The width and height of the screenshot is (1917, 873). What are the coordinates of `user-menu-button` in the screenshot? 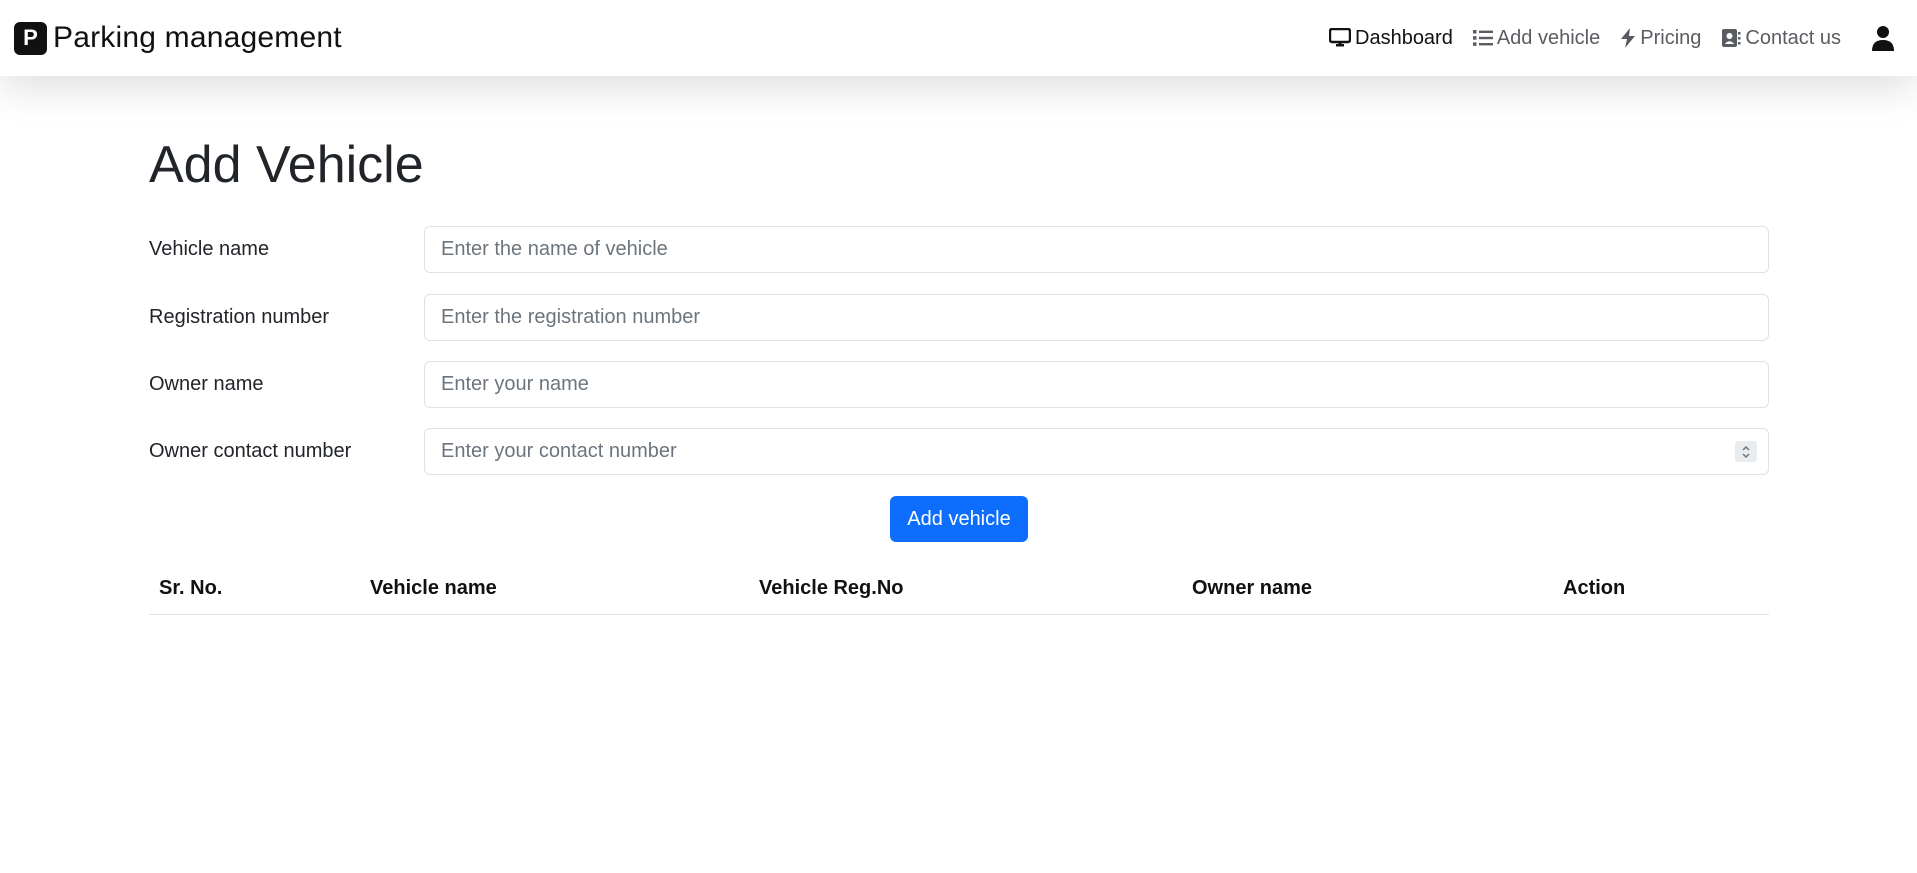 It's located at (1883, 38).